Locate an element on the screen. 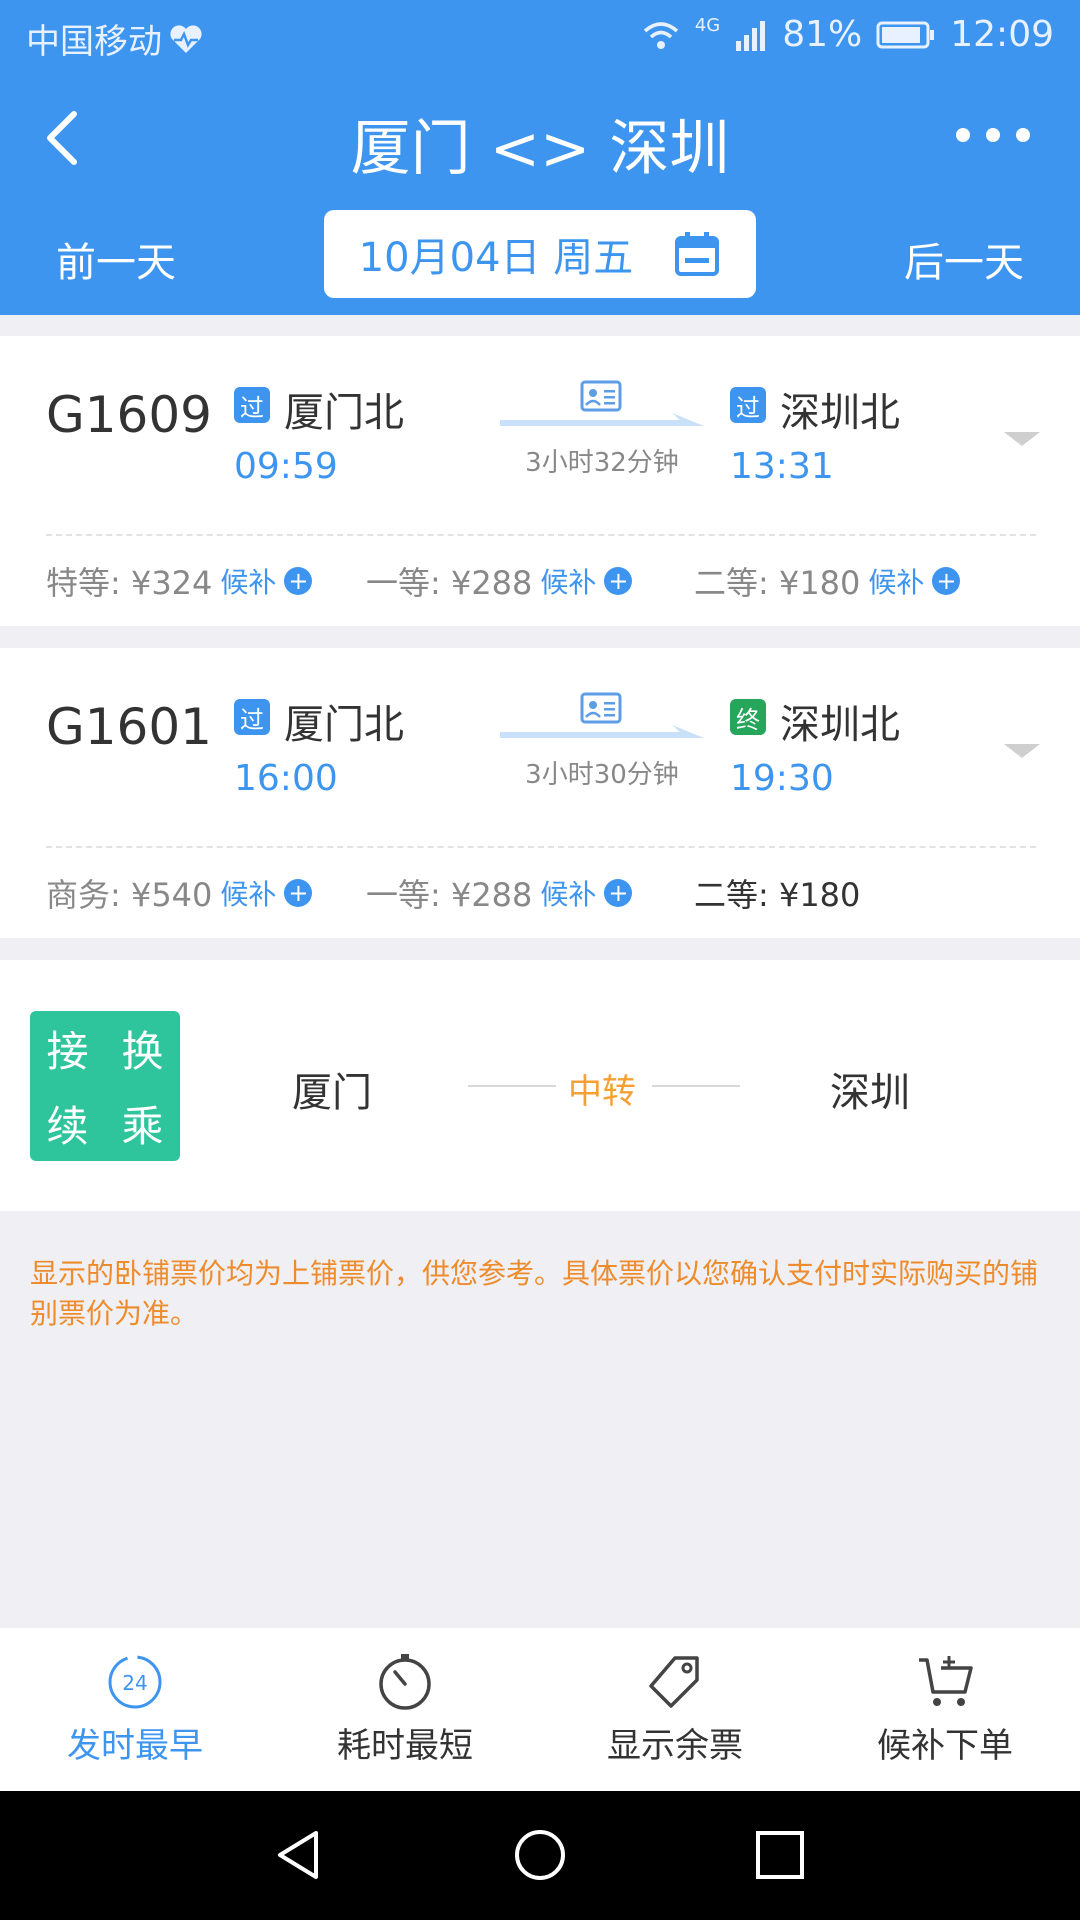  depart-time: 09:59 is located at coordinates (286, 466).